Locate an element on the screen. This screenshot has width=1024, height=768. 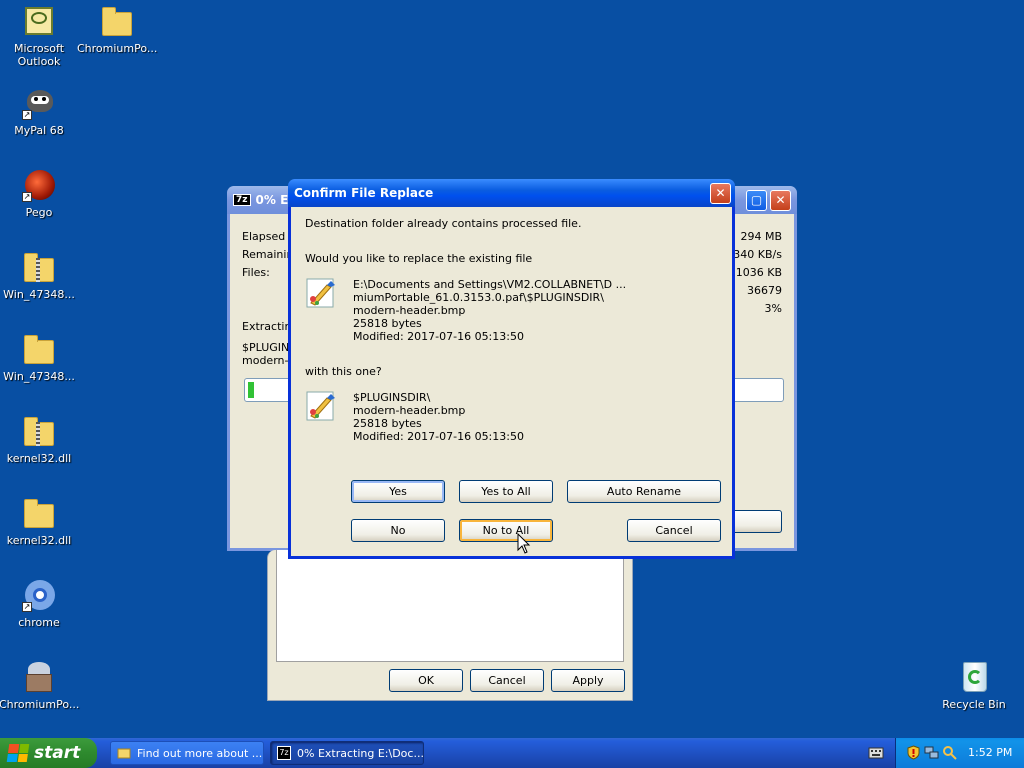
desktop-icon-recycle-bin: Recycle Bin is located at coordinates (974, 685).